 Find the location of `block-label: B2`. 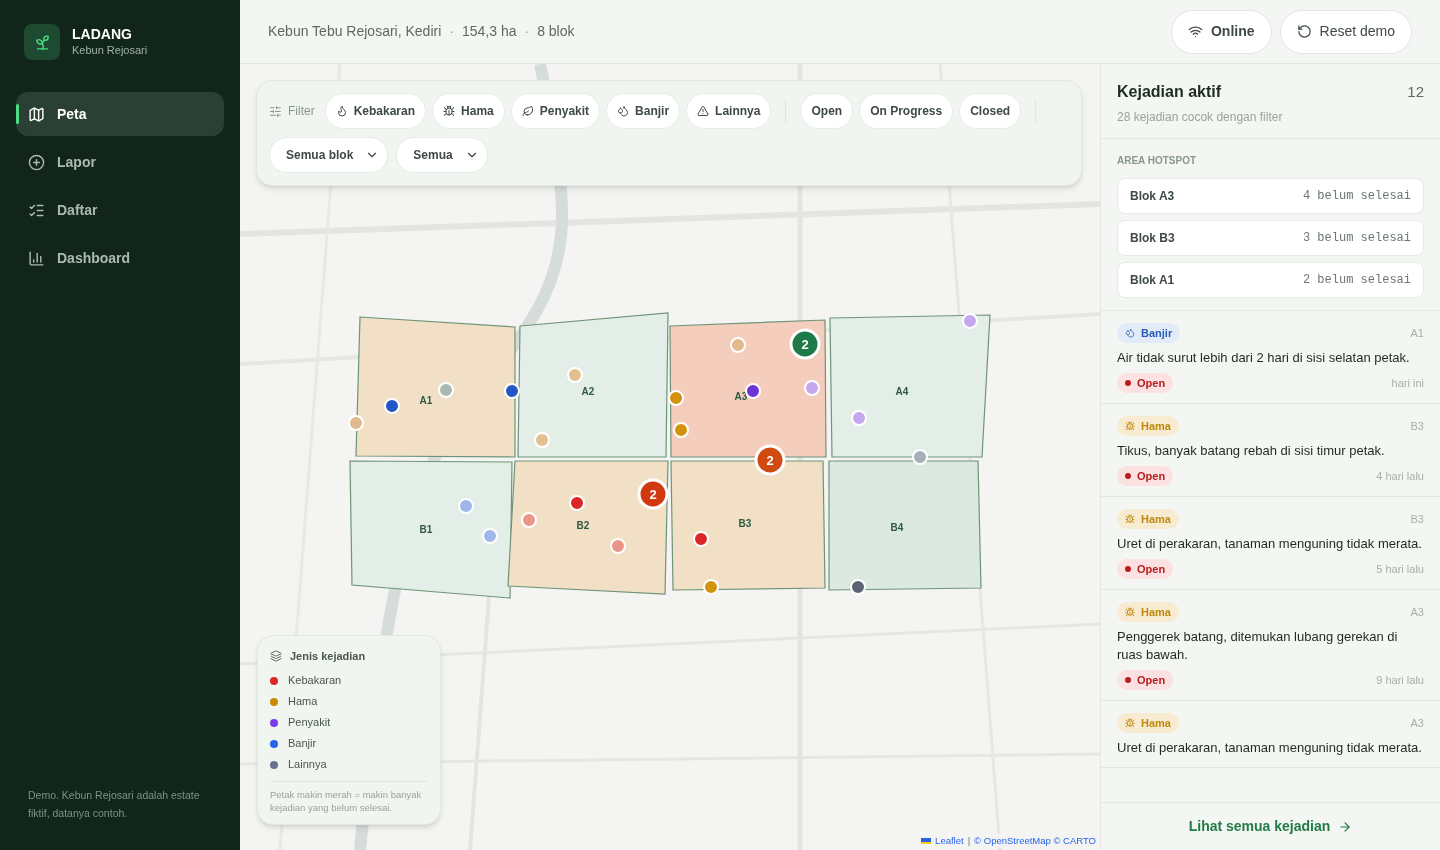

block-label: B2 is located at coordinates (583, 525).